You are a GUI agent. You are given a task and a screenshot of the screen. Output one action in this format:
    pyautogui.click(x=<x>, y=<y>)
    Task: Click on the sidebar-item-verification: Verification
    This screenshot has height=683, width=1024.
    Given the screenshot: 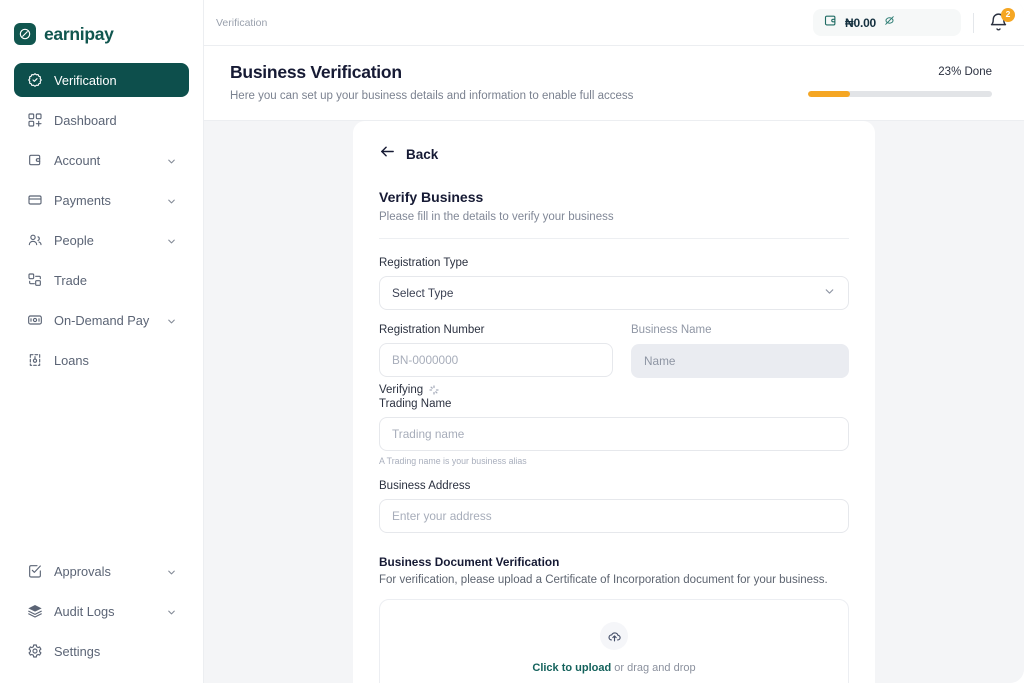 What is the action you would take?
    pyautogui.click(x=101, y=80)
    